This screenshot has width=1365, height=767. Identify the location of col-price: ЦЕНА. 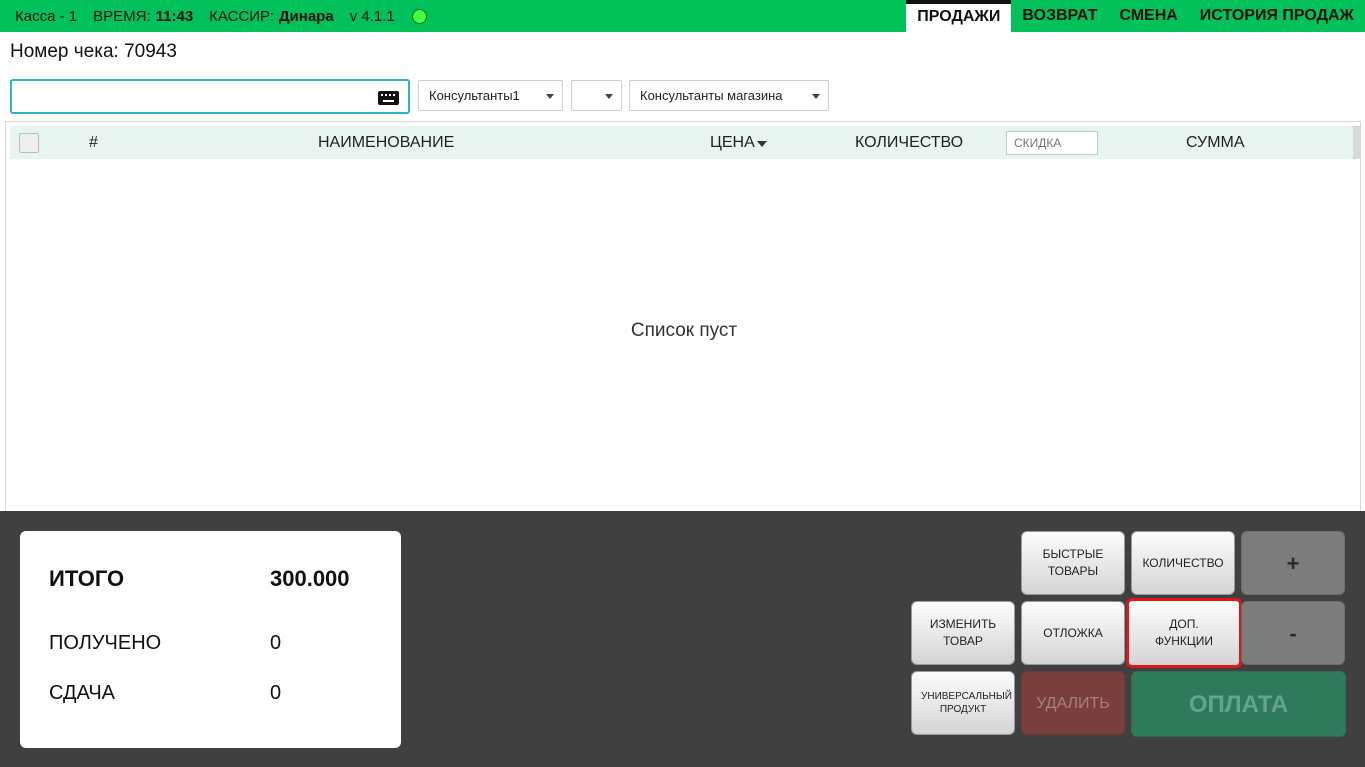
(738, 142).